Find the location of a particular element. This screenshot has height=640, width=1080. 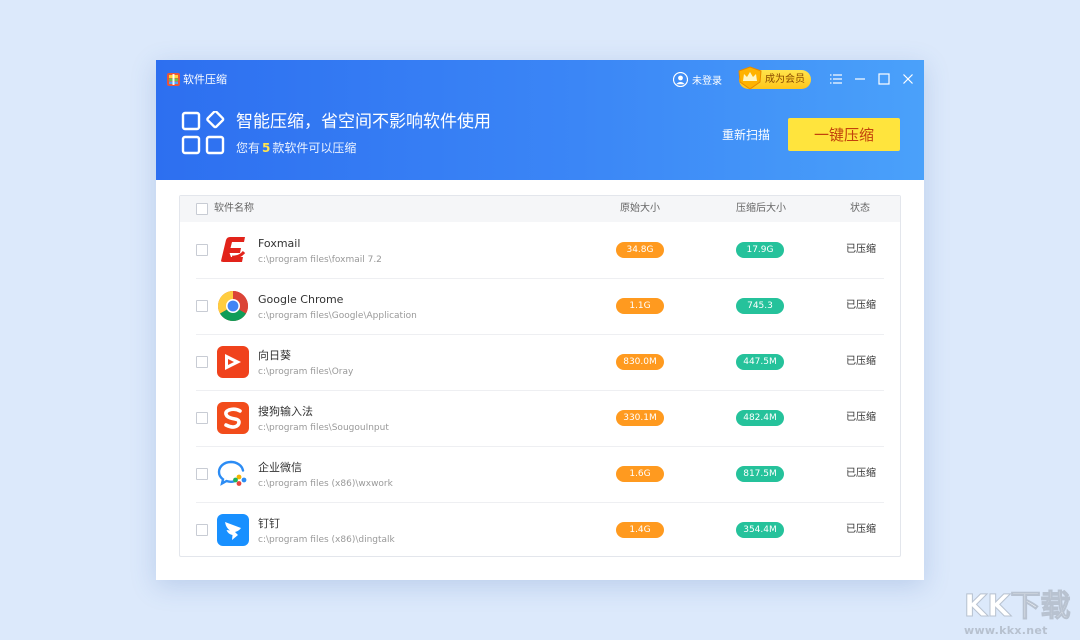

vip-label: 成为会员 is located at coordinates (785, 79).